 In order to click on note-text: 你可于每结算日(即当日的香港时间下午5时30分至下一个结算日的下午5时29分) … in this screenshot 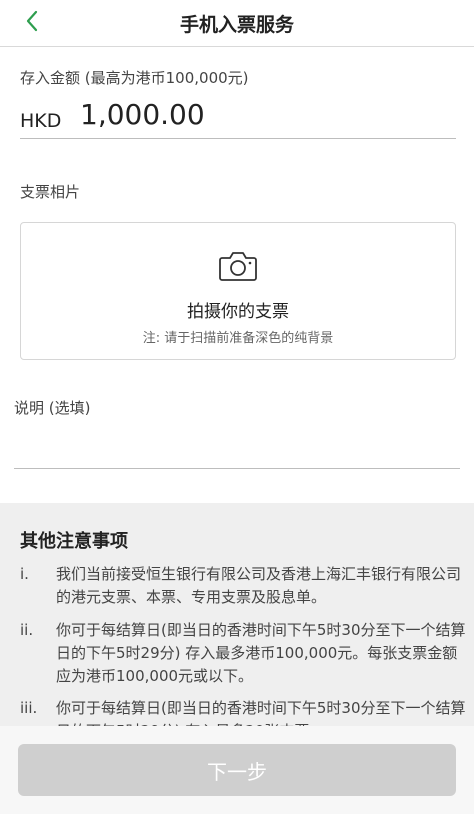, I will do `click(261, 653)`.